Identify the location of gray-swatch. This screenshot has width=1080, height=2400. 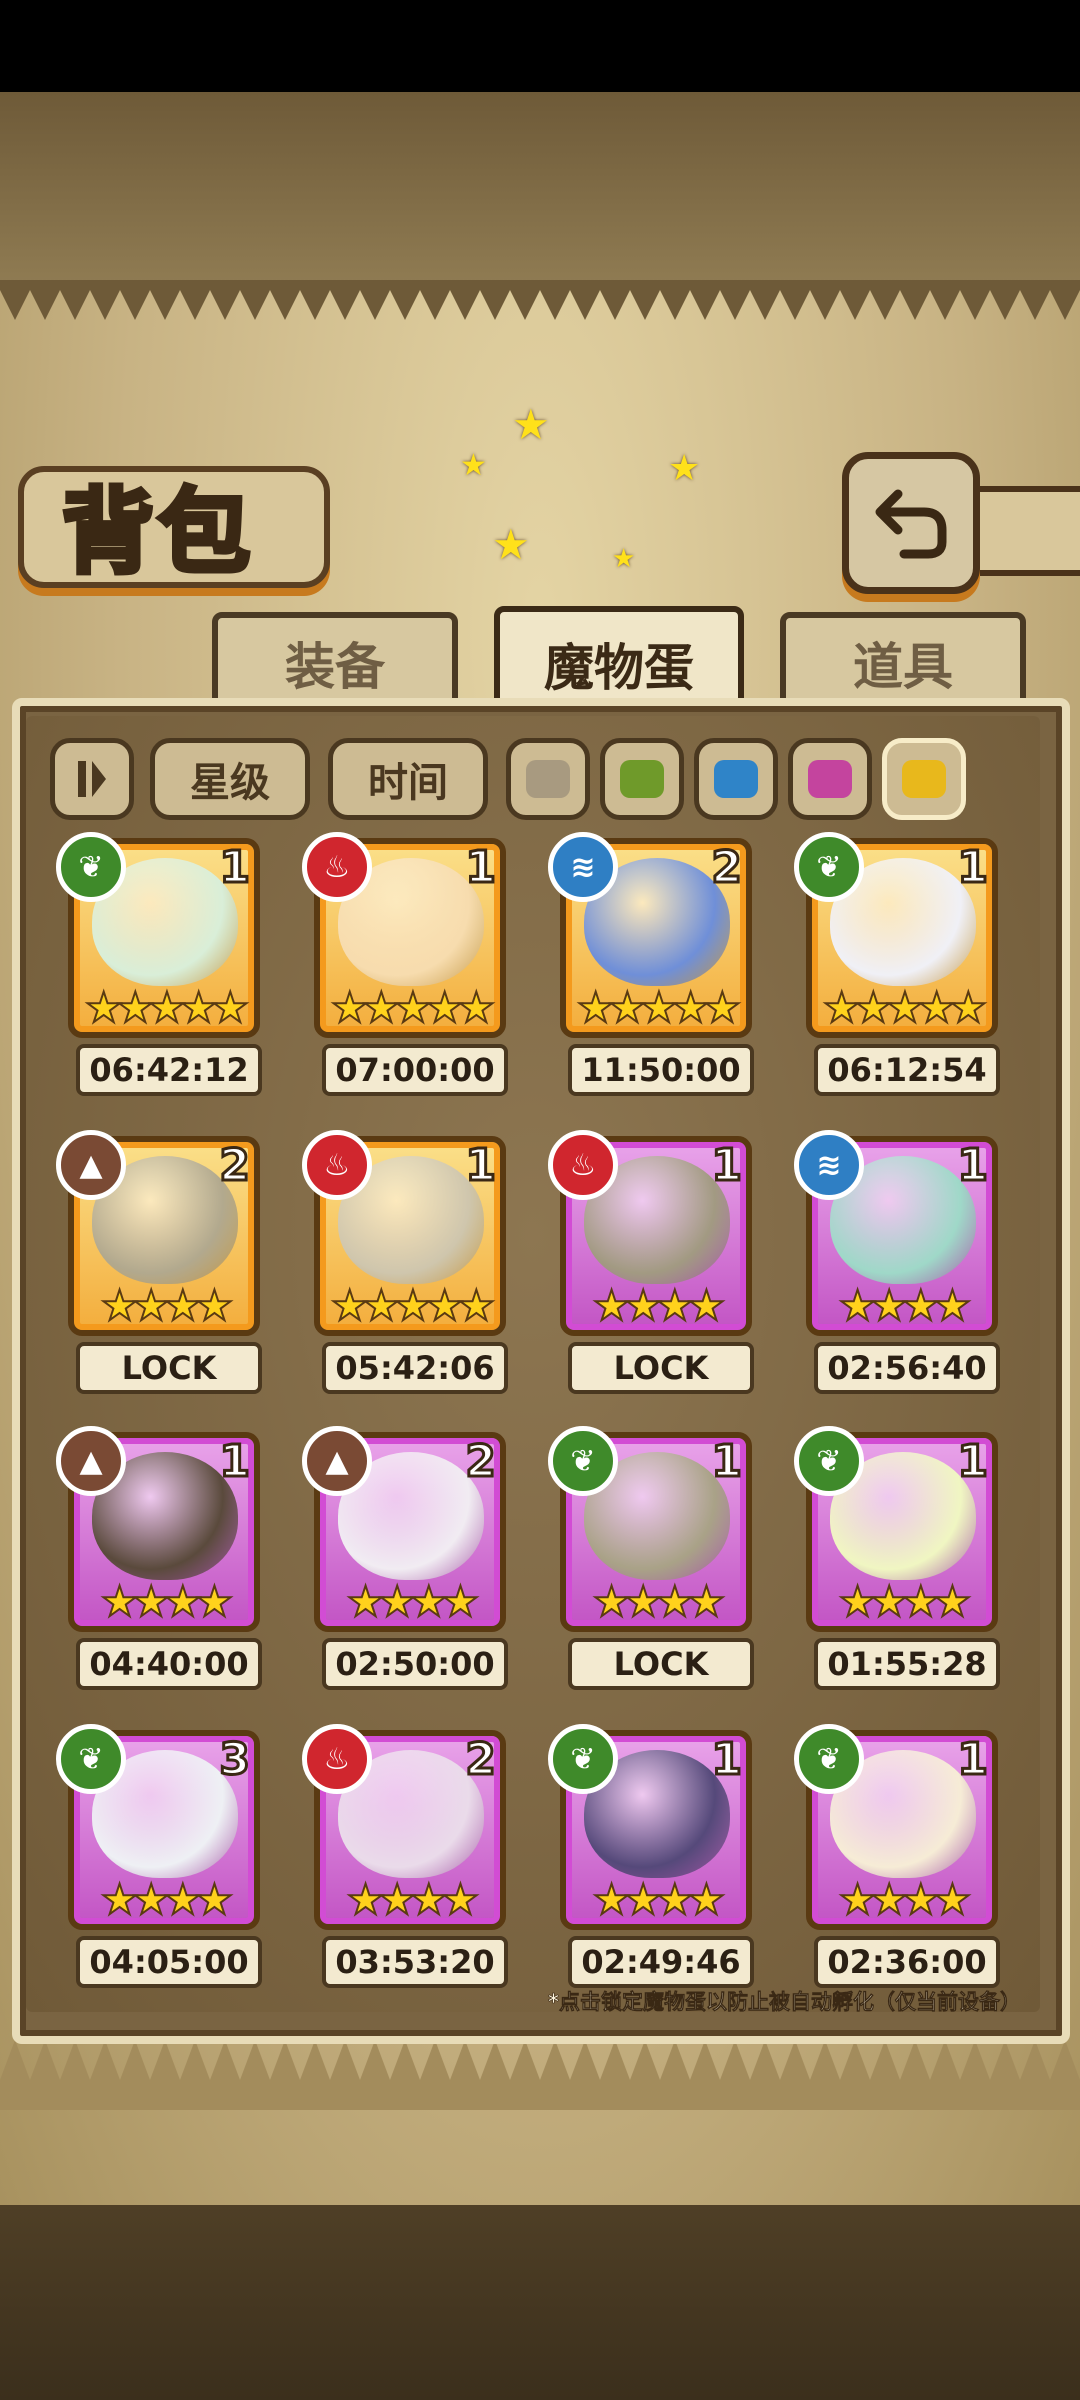
(548, 779).